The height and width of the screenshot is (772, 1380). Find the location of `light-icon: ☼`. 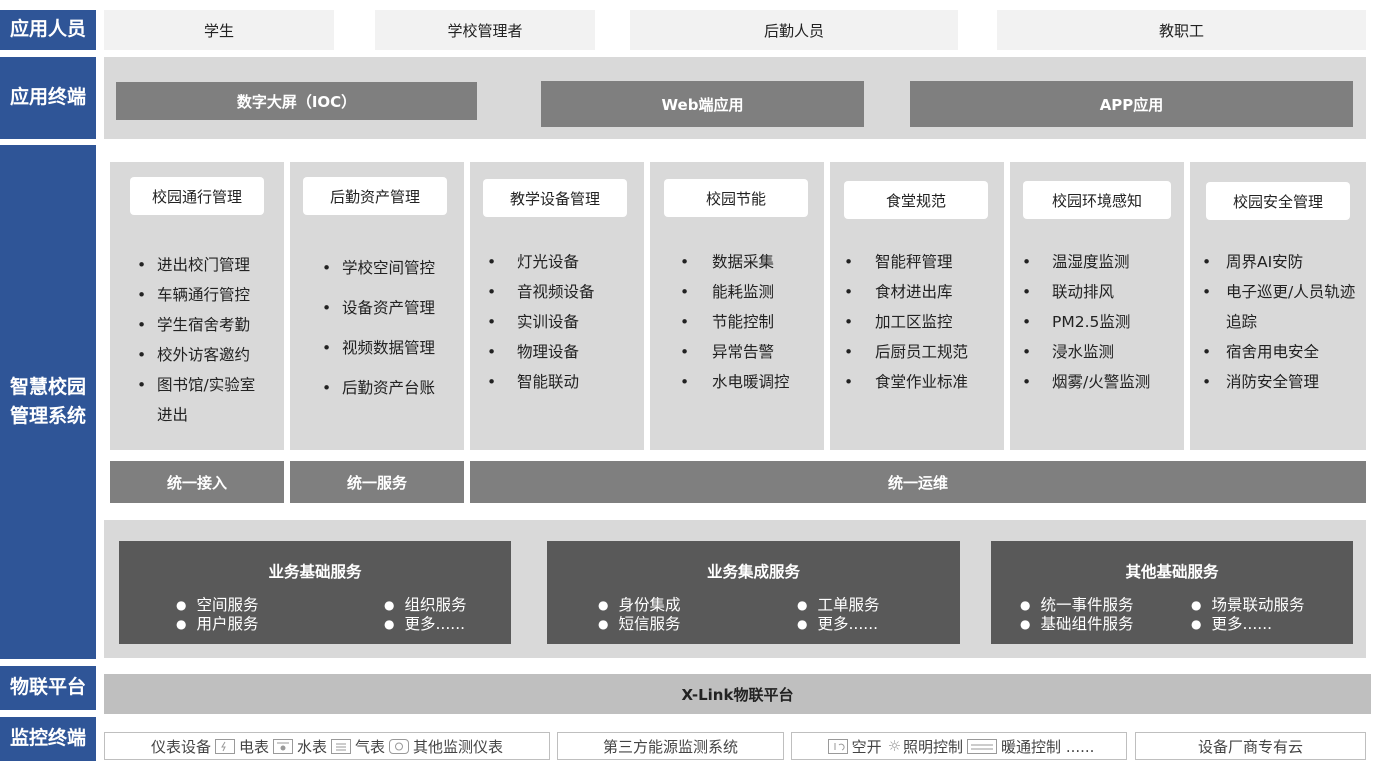

light-icon: ☼ is located at coordinates (894, 746).